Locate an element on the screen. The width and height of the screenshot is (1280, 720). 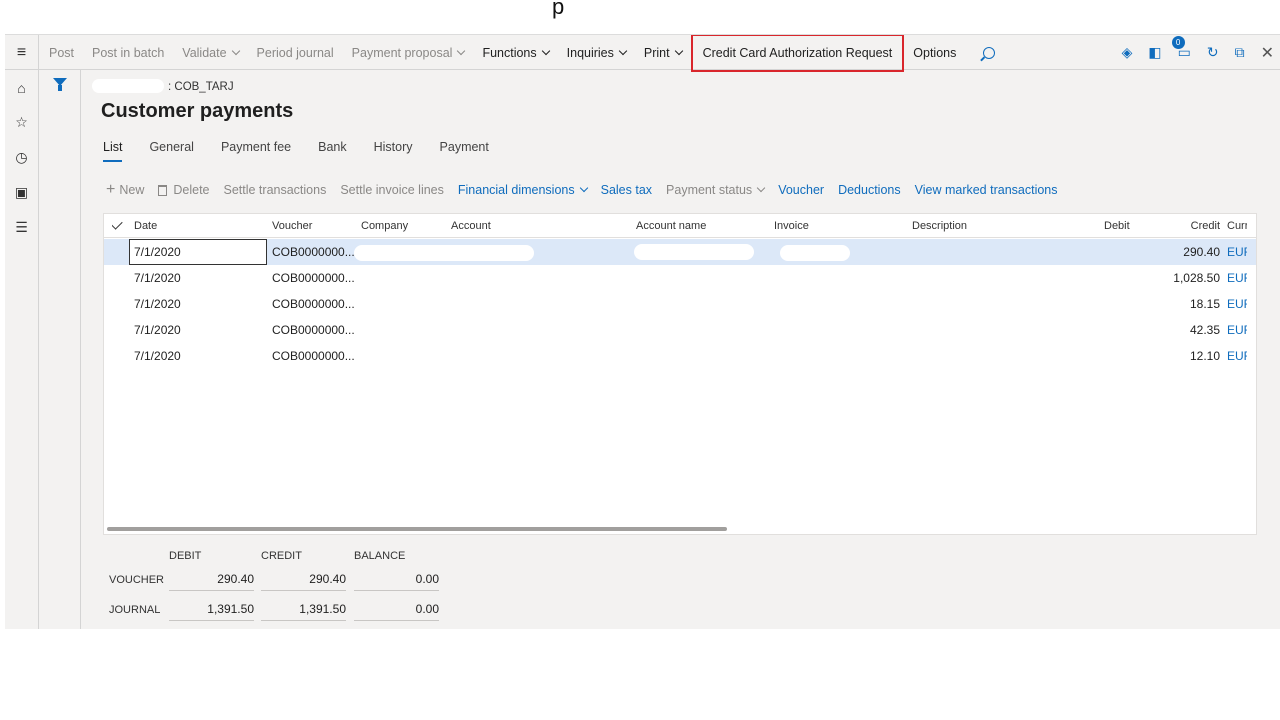
tab-payment: Payment is located at coordinates (464, 151).